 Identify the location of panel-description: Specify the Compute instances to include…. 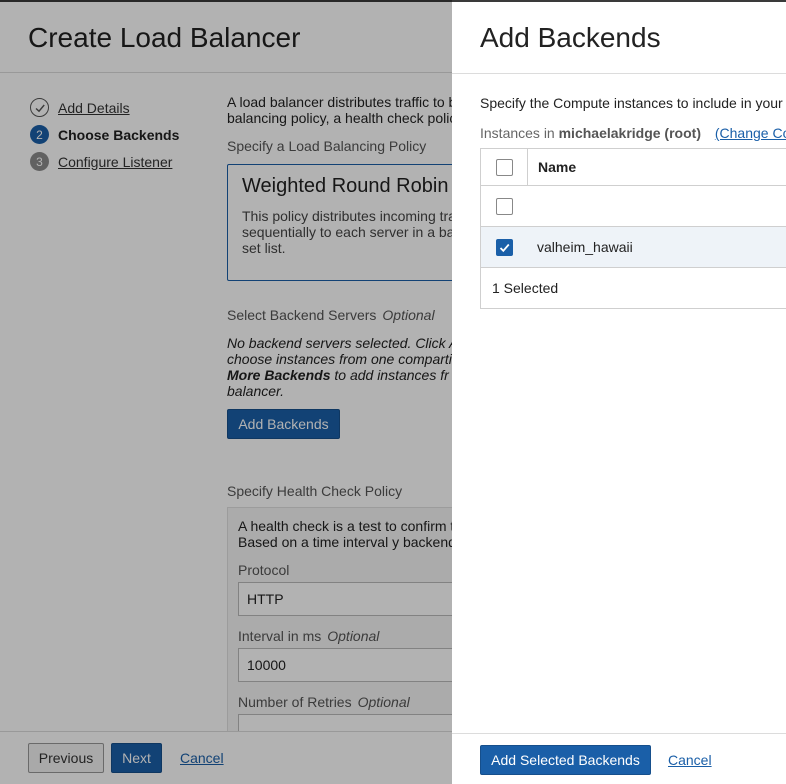
(631, 103).